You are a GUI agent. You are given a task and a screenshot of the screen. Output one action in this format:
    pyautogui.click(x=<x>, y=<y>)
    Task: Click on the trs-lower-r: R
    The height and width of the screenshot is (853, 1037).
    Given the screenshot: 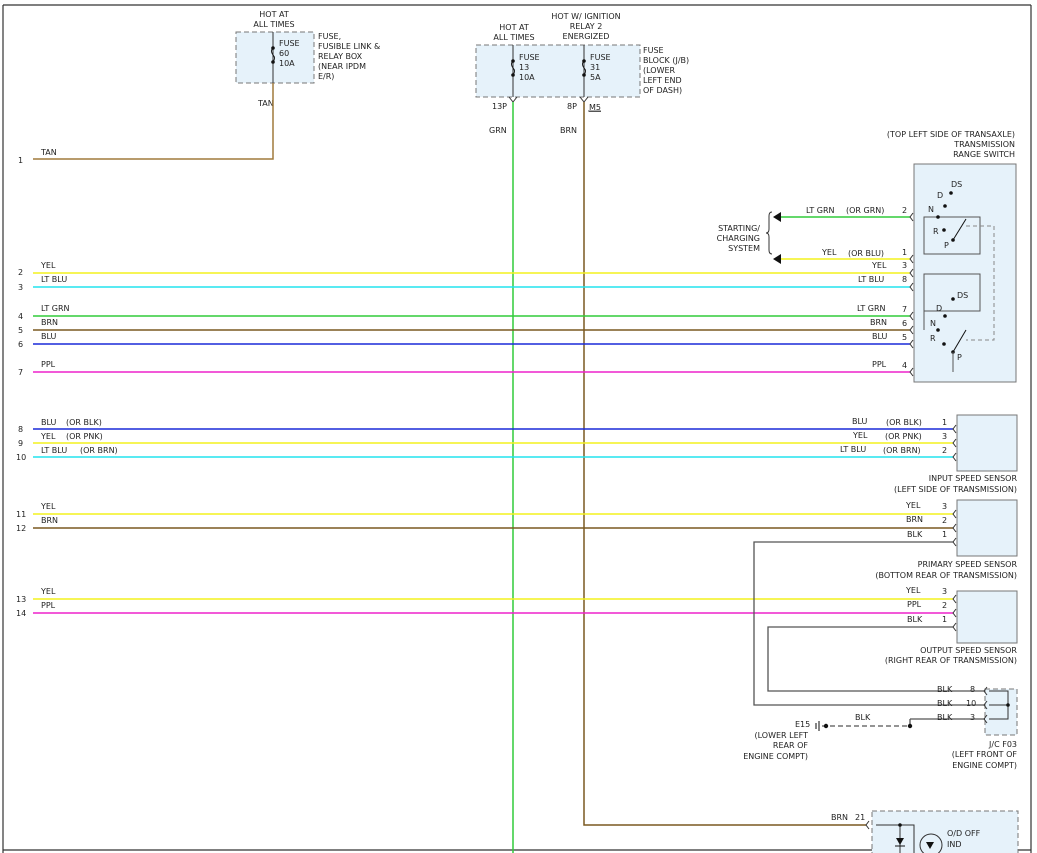 What is the action you would take?
    pyautogui.click(x=933, y=338)
    